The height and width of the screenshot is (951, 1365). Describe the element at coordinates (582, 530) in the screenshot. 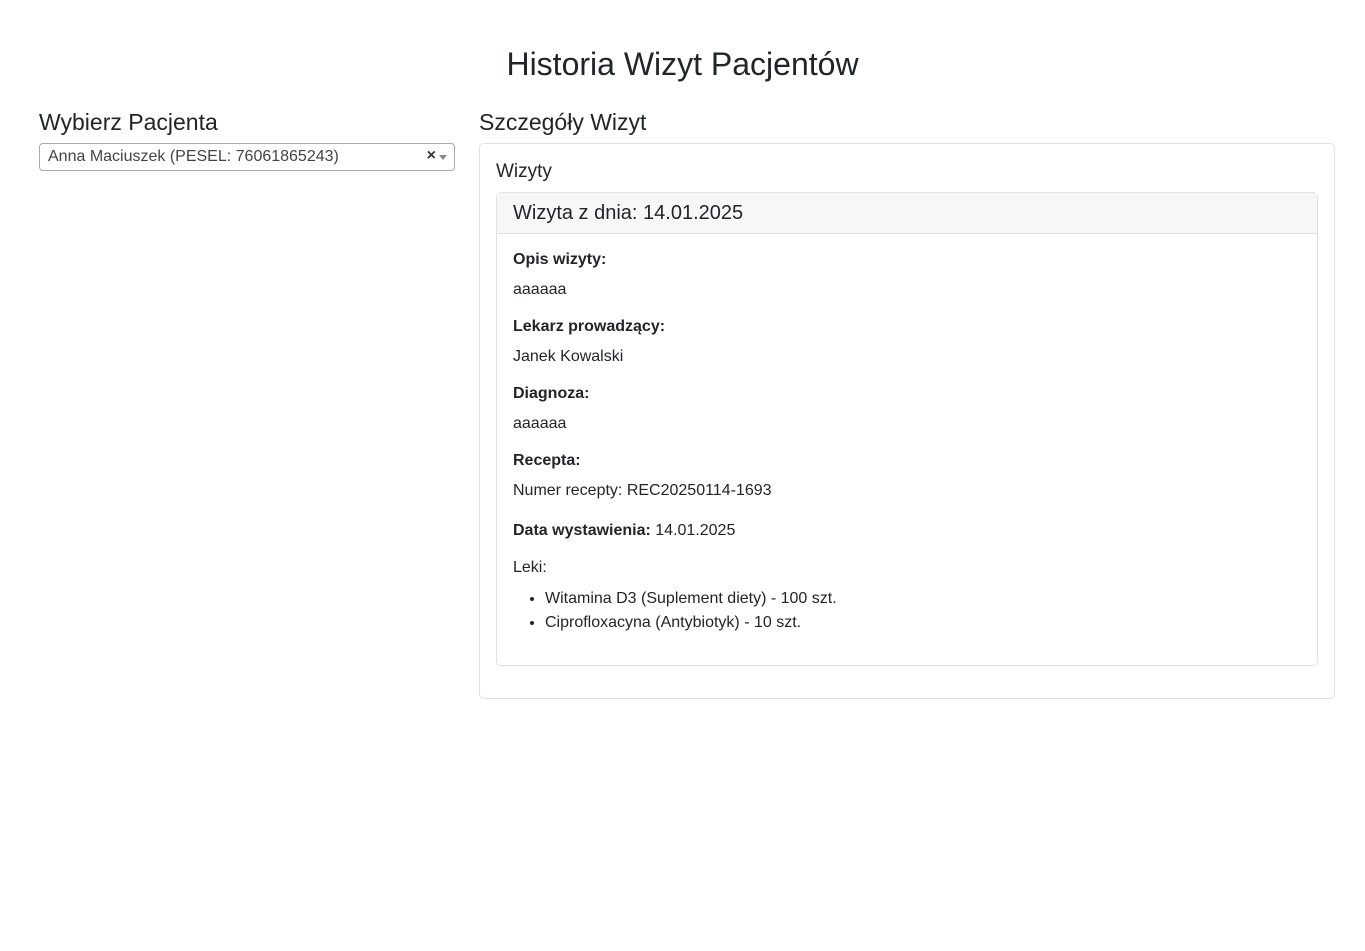

I see `prescription-date-label: Data wystawienia:` at that location.